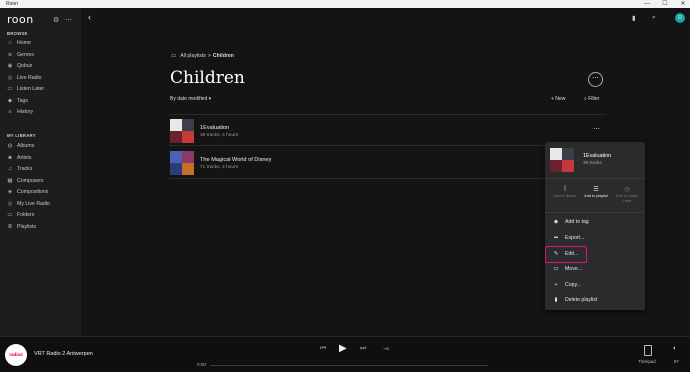 The image size is (690, 372). Describe the element at coordinates (29, 77) in the screenshot. I see `sidebar-item-label: Live Radio` at that location.